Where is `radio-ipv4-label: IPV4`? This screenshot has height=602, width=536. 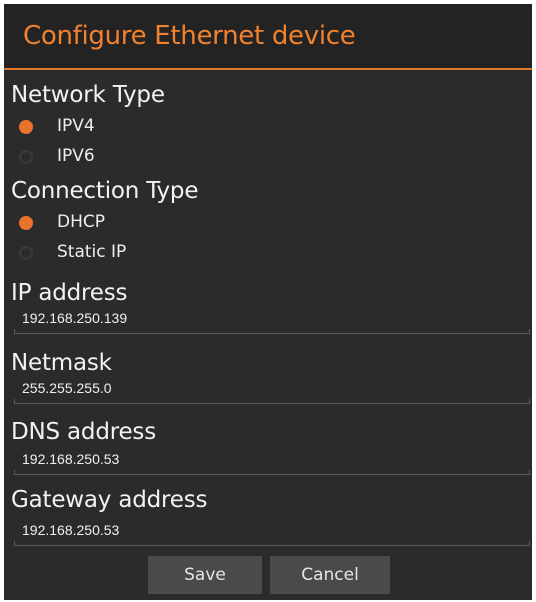 radio-ipv4-label: IPV4 is located at coordinates (76, 126).